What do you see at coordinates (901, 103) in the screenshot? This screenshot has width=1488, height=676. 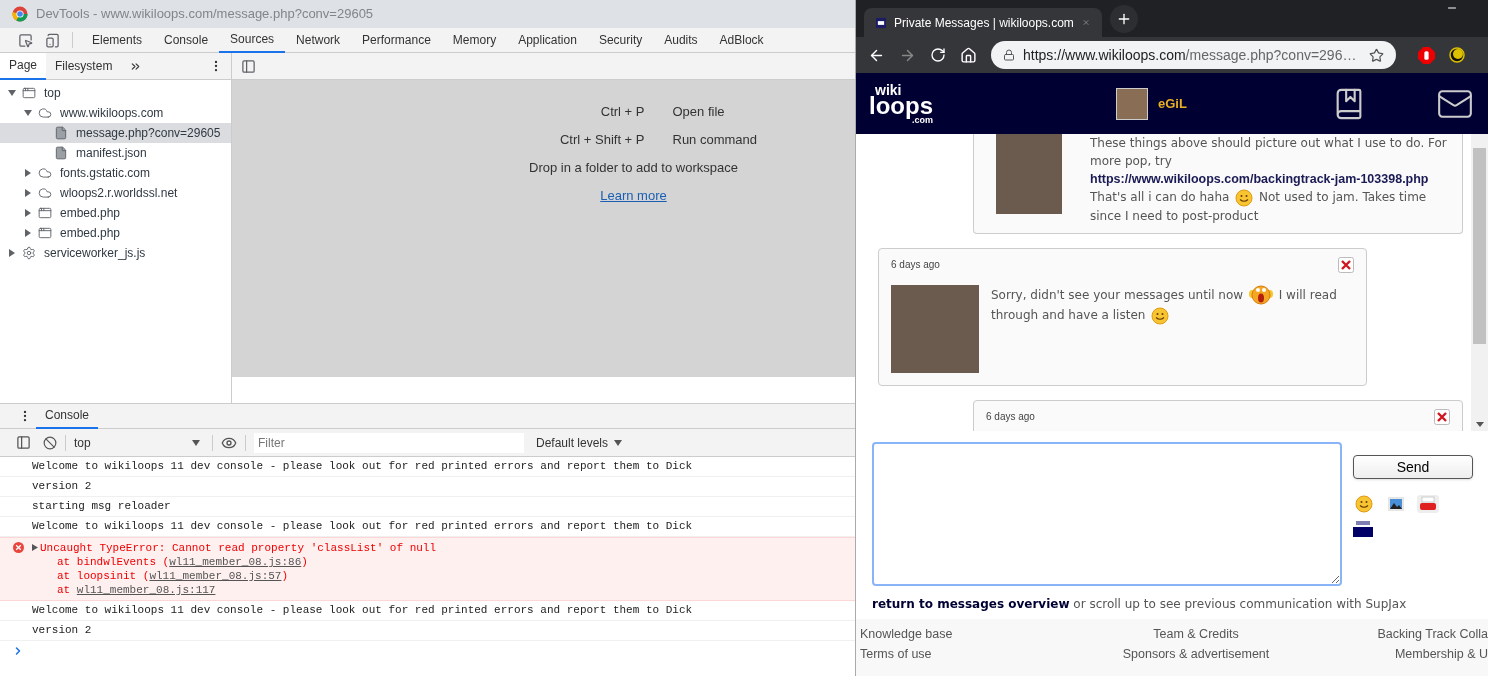 I see `site-logo: wiki loops .com` at bounding box center [901, 103].